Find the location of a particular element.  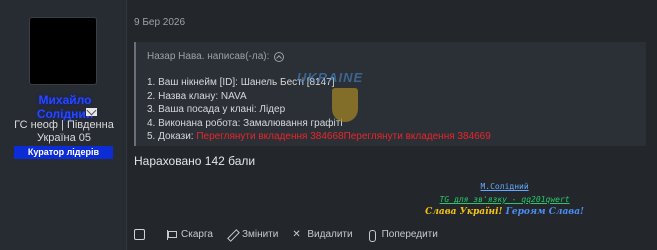

quote-item: 1. Ваш нікнейм [ID]: Шанель Бесті [8147] is located at coordinates (241, 82).